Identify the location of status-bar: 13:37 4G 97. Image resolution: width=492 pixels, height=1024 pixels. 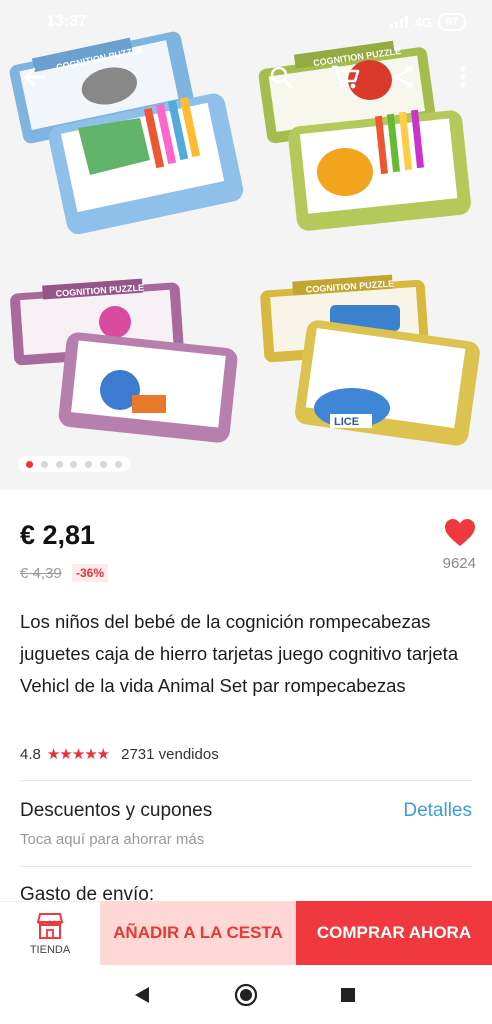
(246, 22).